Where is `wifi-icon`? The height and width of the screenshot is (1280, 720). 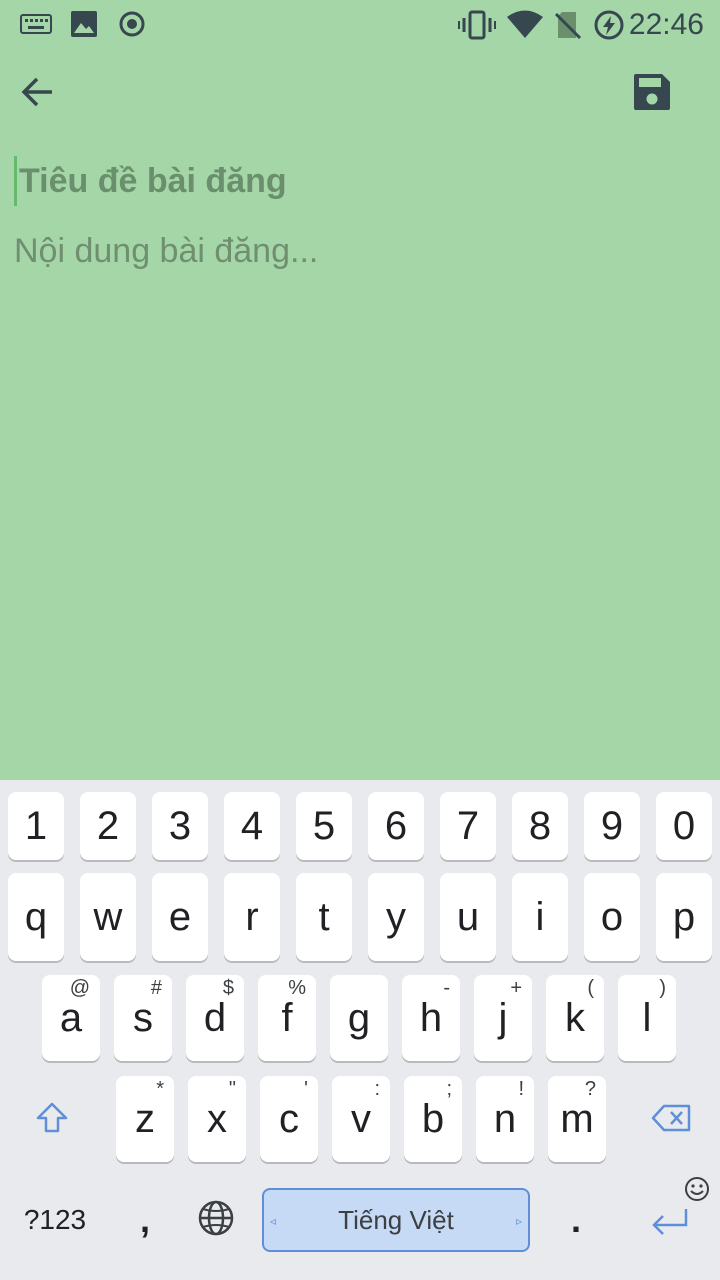
wifi-icon is located at coordinates (525, 27).